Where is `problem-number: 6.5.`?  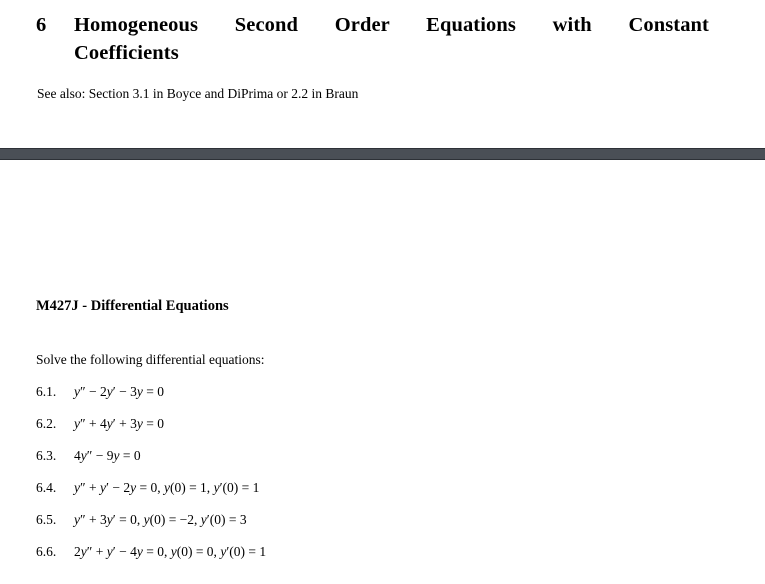 problem-number: 6.5. is located at coordinates (46, 519).